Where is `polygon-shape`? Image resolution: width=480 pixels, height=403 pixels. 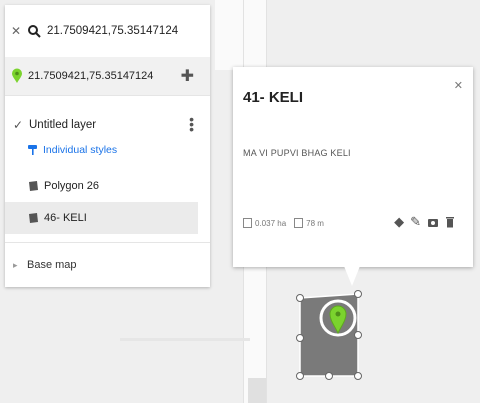 polygon-shape is located at coordinates (330, 338).